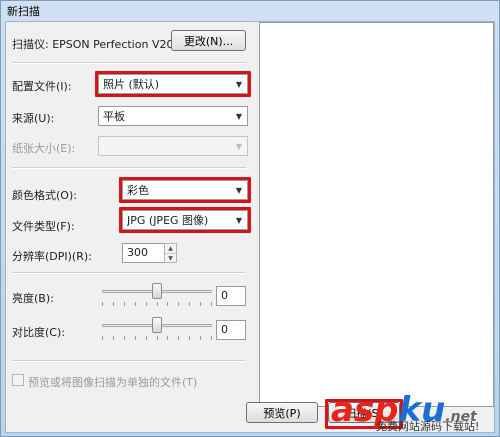 This screenshot has width=500, height=437. I want to click on spin-down-icon: ▼, so click(170, 258).